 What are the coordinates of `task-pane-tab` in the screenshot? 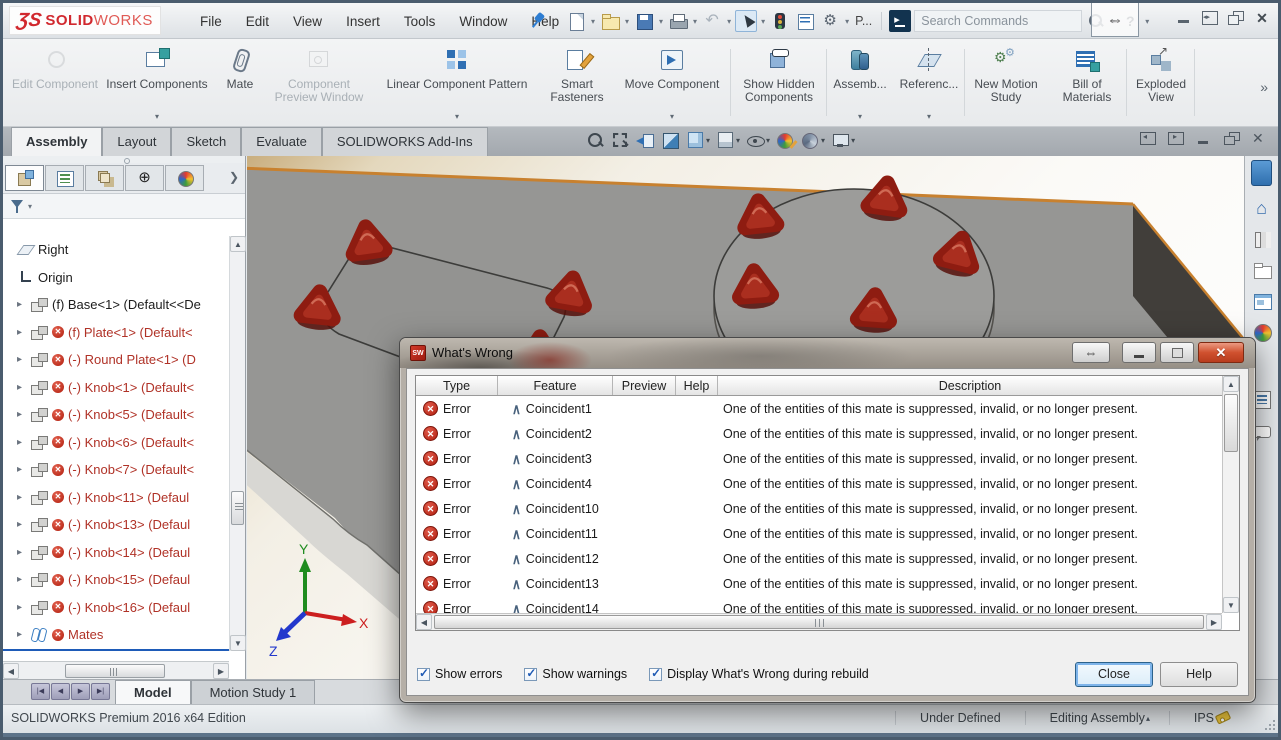 It's located at (1261, 270).